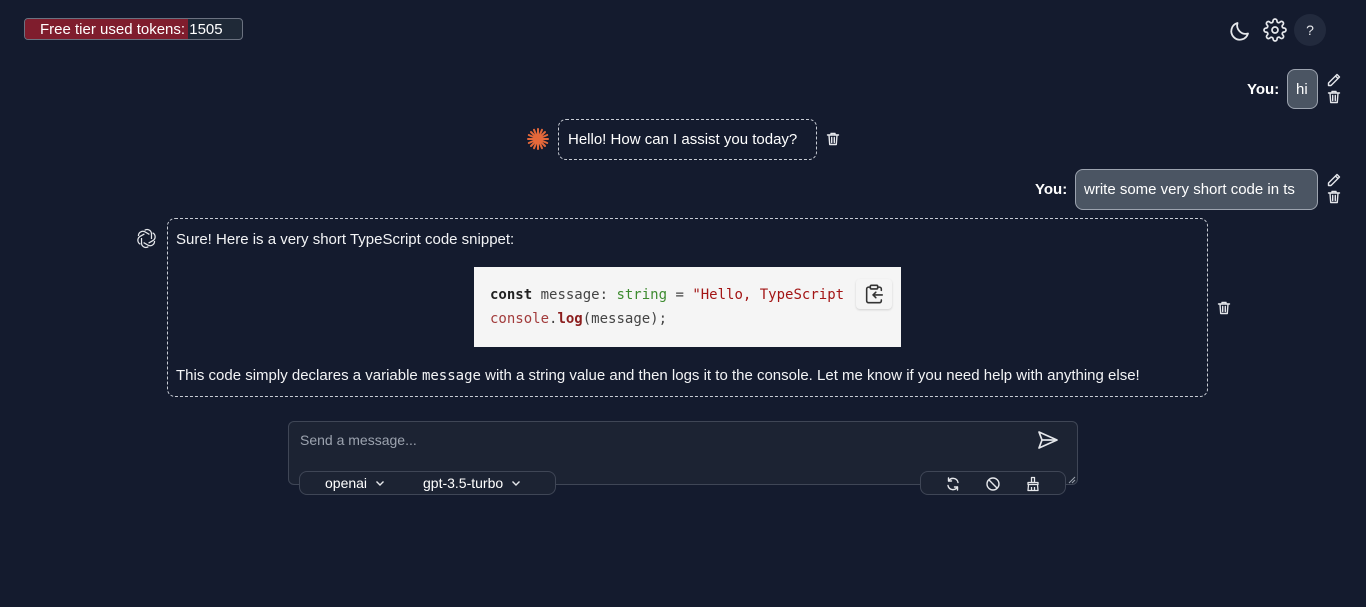 The width and height of the screenshot is (1366, 607). I want to click on outro-text-before: This code simply declares a variable, so click(299, 375).